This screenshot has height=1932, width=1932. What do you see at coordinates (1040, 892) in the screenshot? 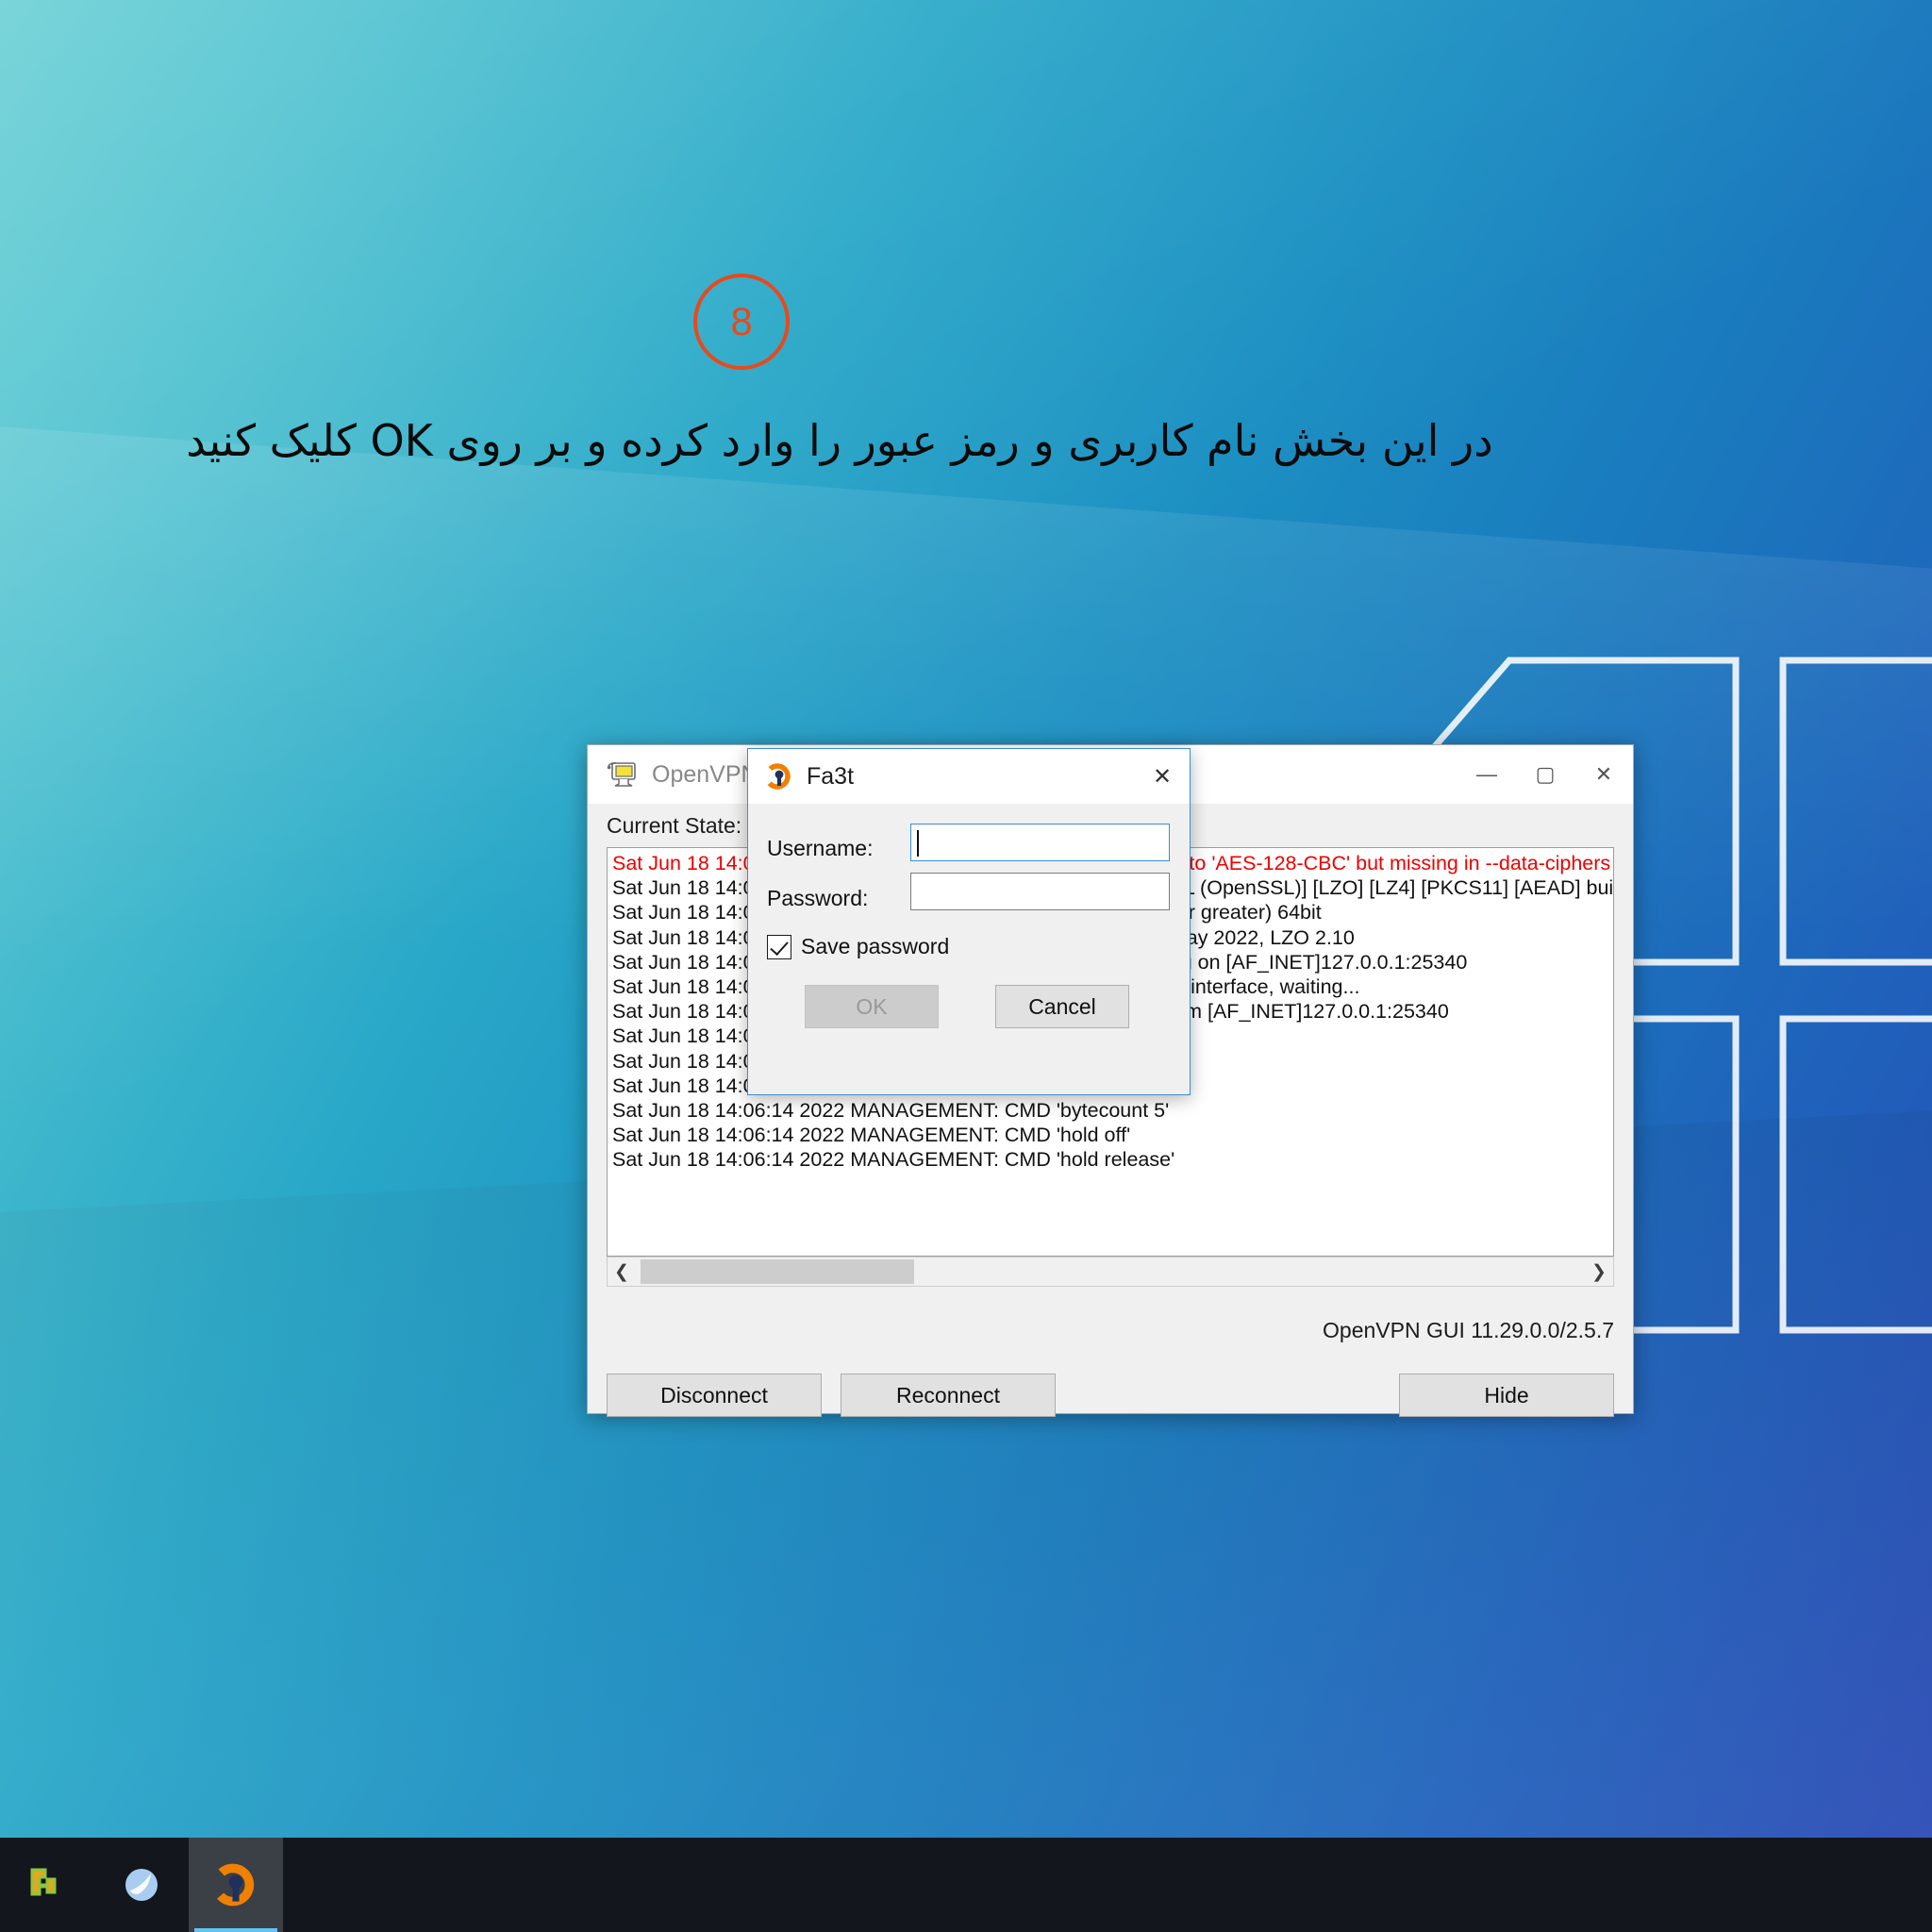
I see `password-input` at bounding box center [1040, 892].